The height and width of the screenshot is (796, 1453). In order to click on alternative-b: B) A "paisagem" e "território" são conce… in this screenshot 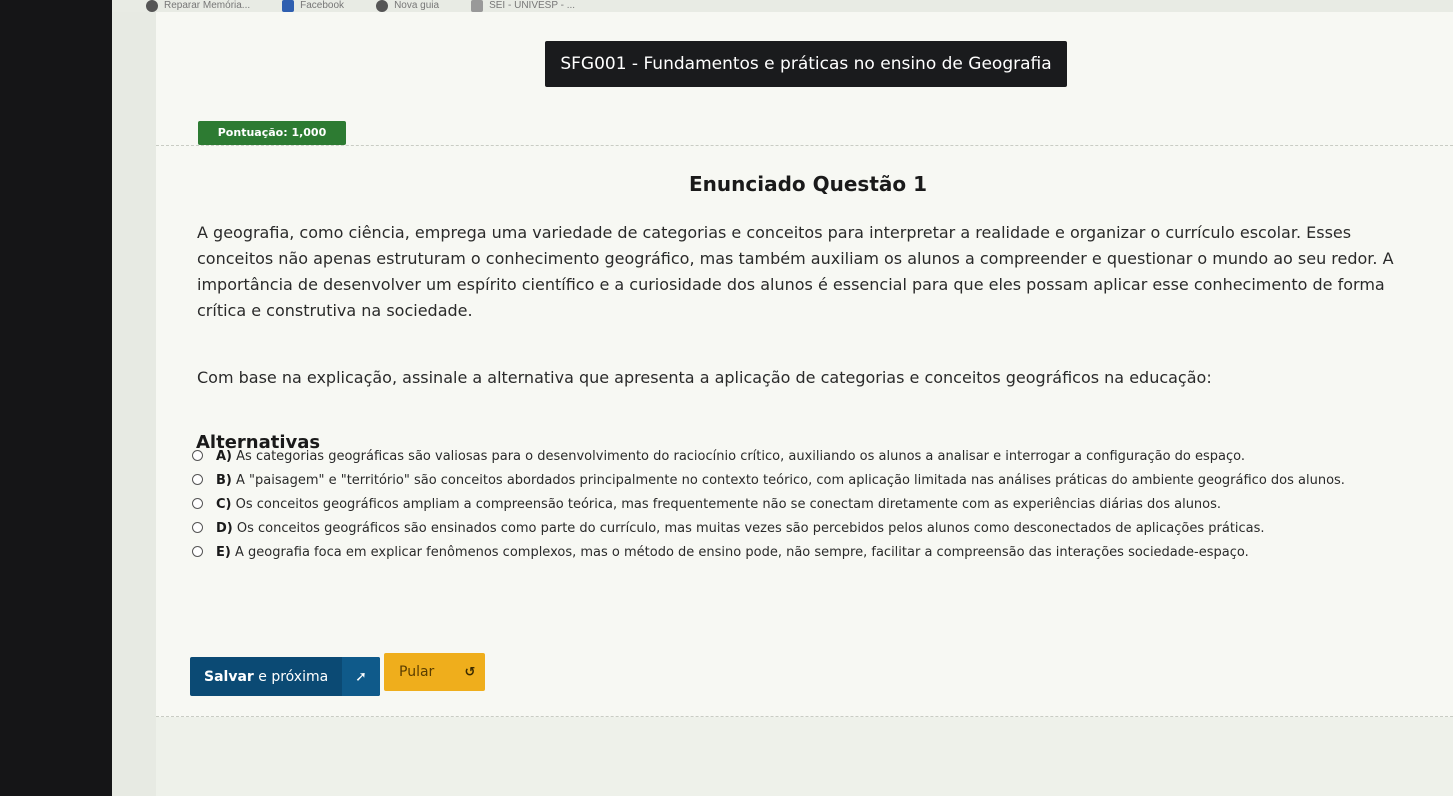, I will do `click(807, 480)`.